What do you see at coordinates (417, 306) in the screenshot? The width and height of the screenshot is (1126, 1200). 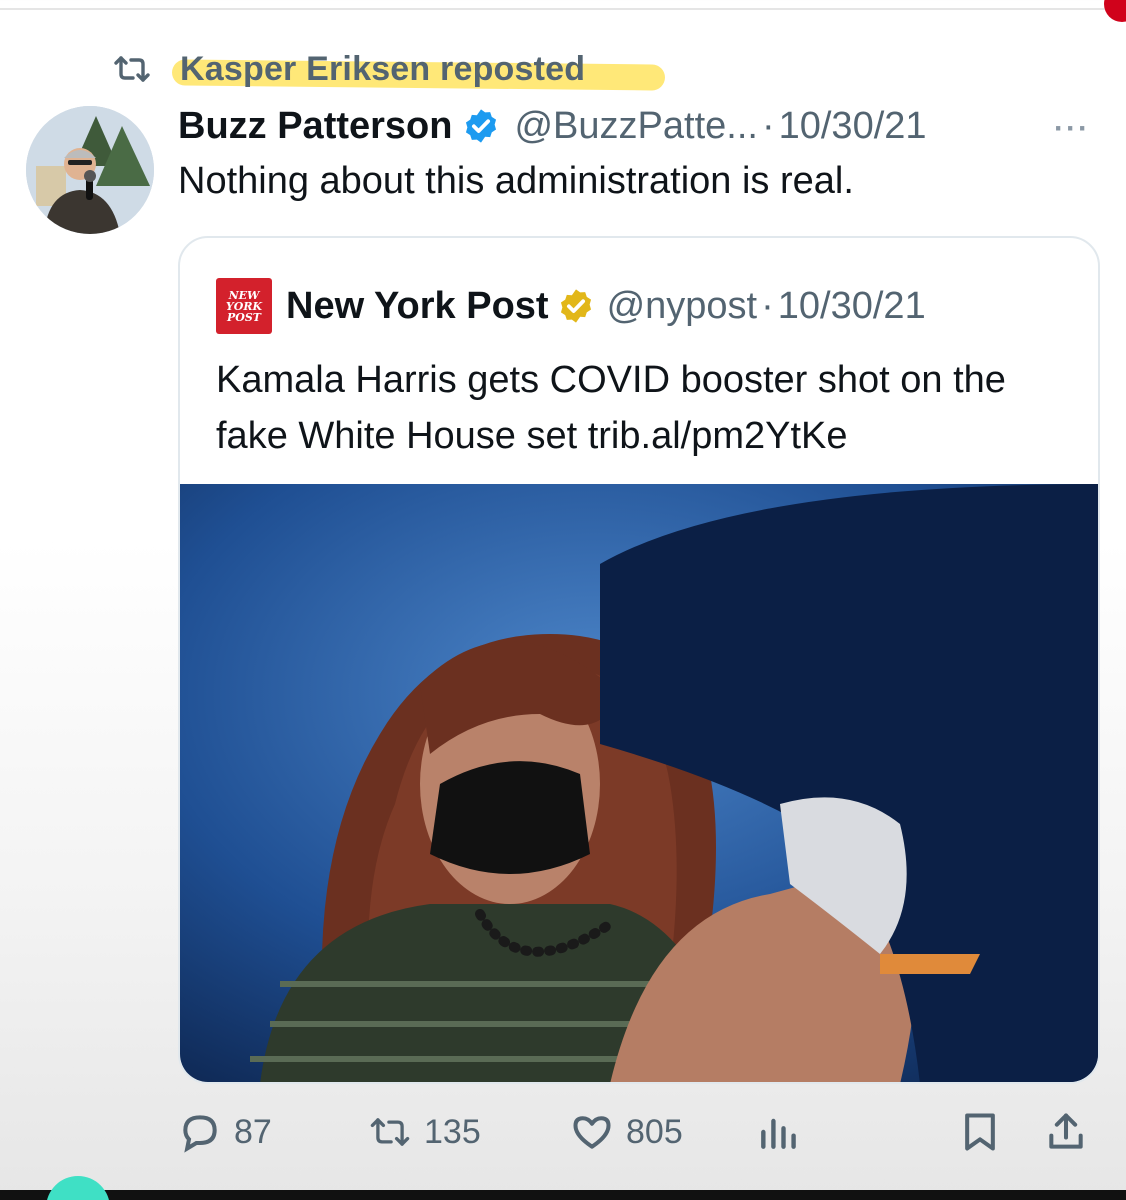 I see `quoted-author-name: New York Post` at bounding box center [417, 306].